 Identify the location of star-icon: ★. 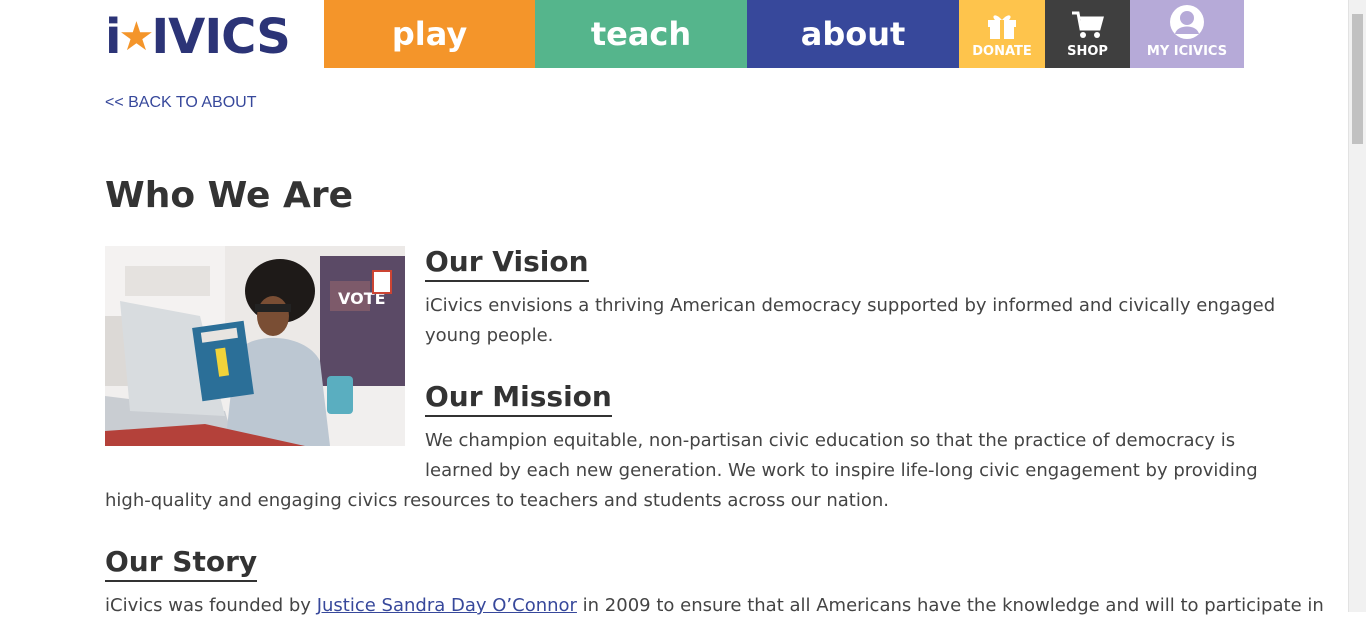
(136, 37).